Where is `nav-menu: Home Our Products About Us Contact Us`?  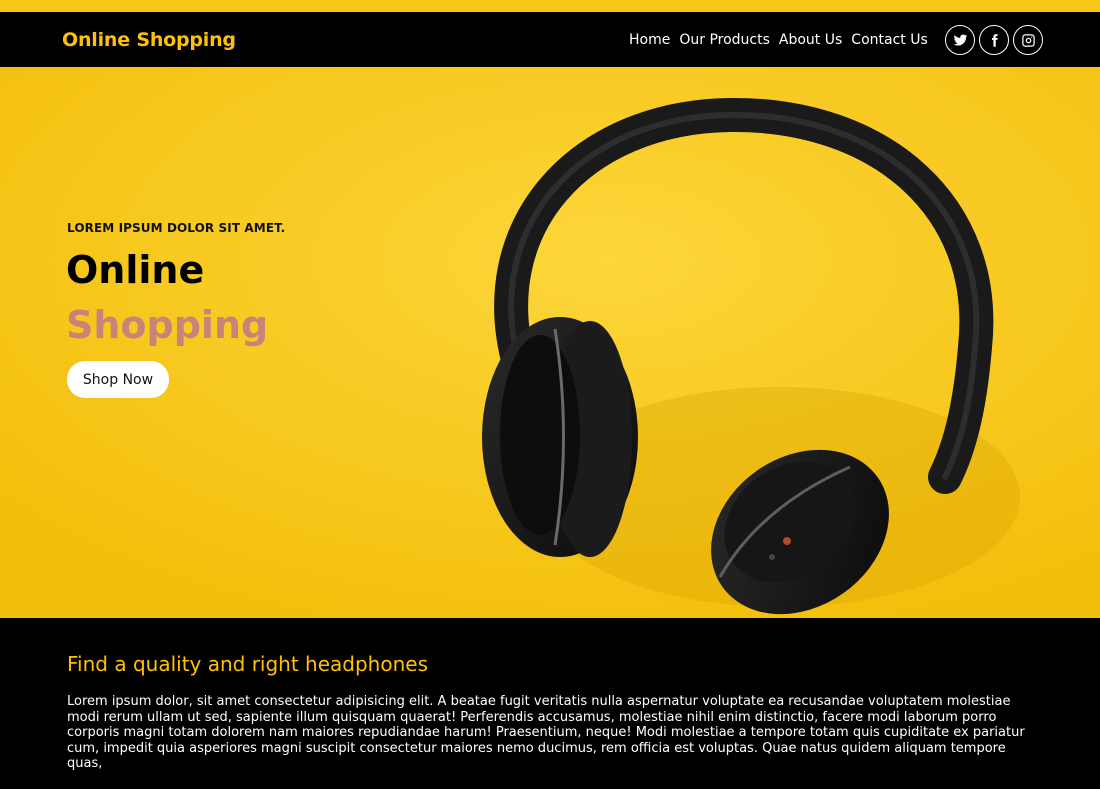
nav-menu: Home Our Products About Us Contact Us is located at coordinates (778, 40).